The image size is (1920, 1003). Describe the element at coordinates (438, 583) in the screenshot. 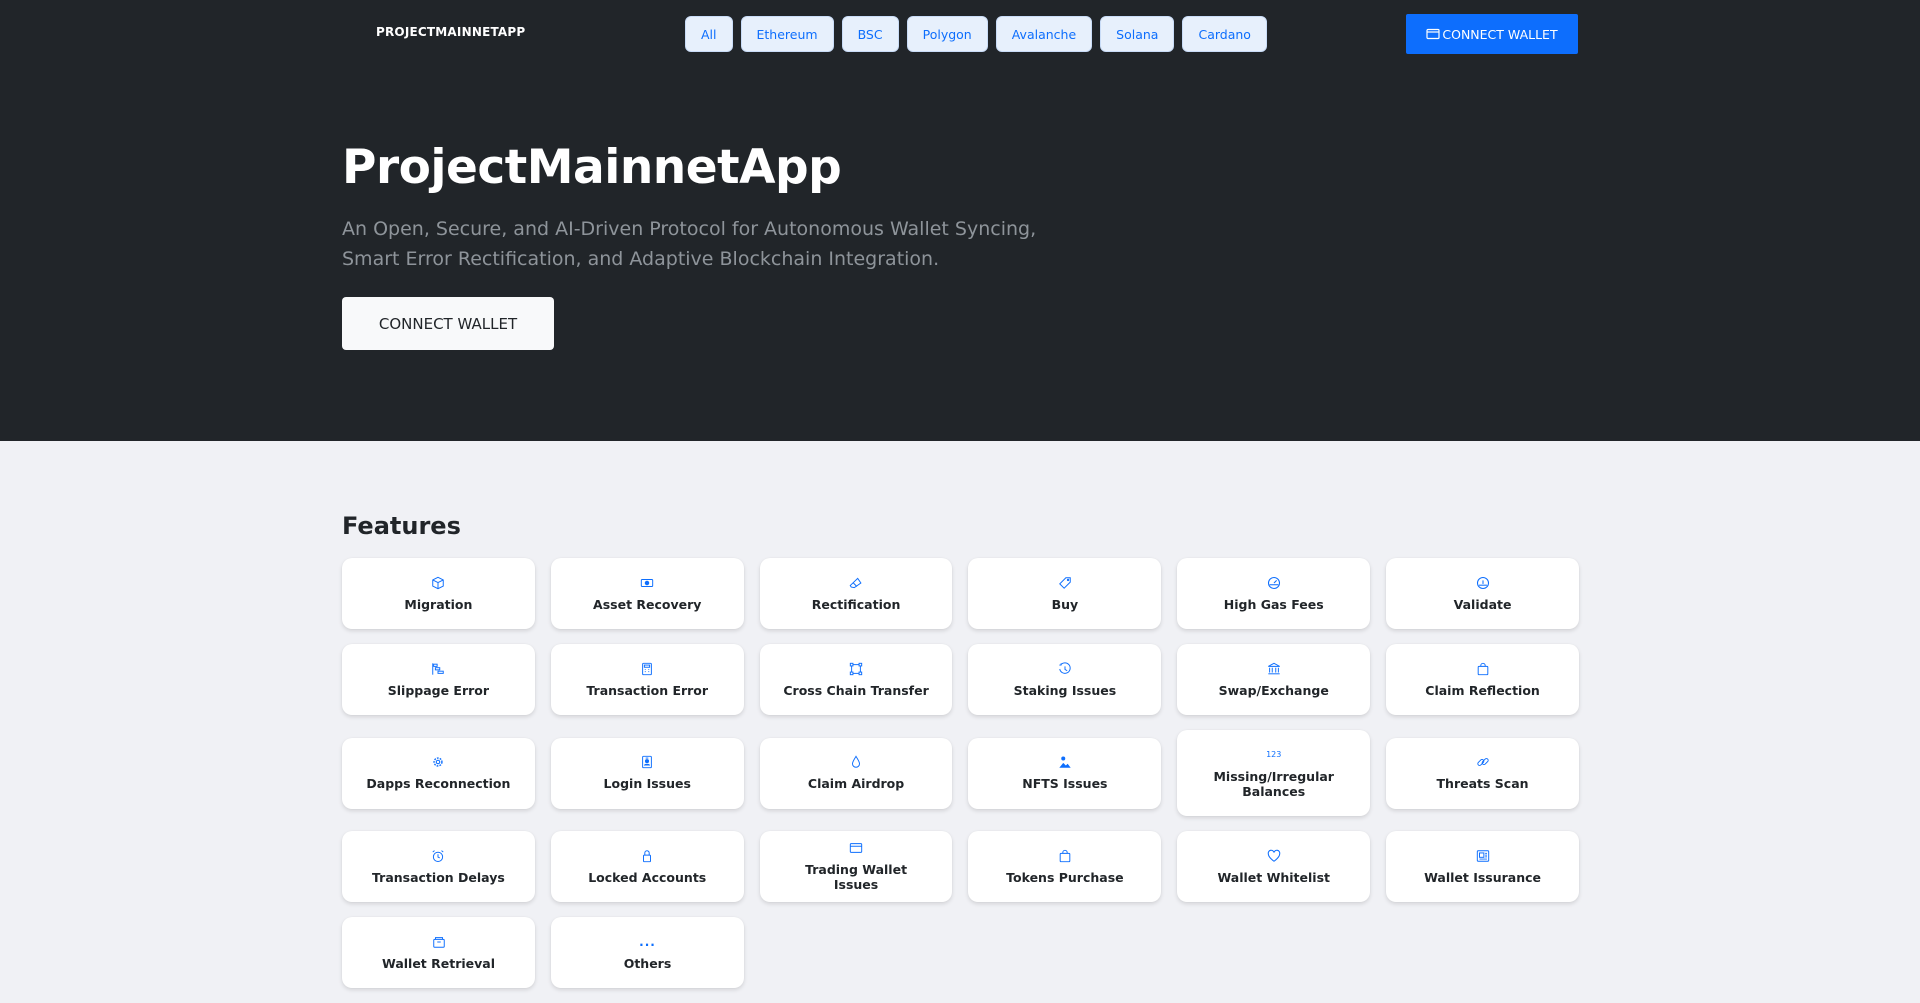

I see `box-icon` at that location.